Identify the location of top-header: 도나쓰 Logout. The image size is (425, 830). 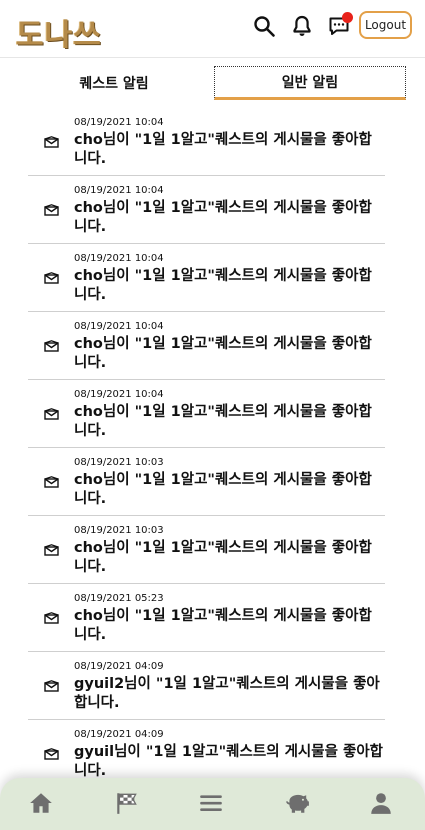
(212, 29).